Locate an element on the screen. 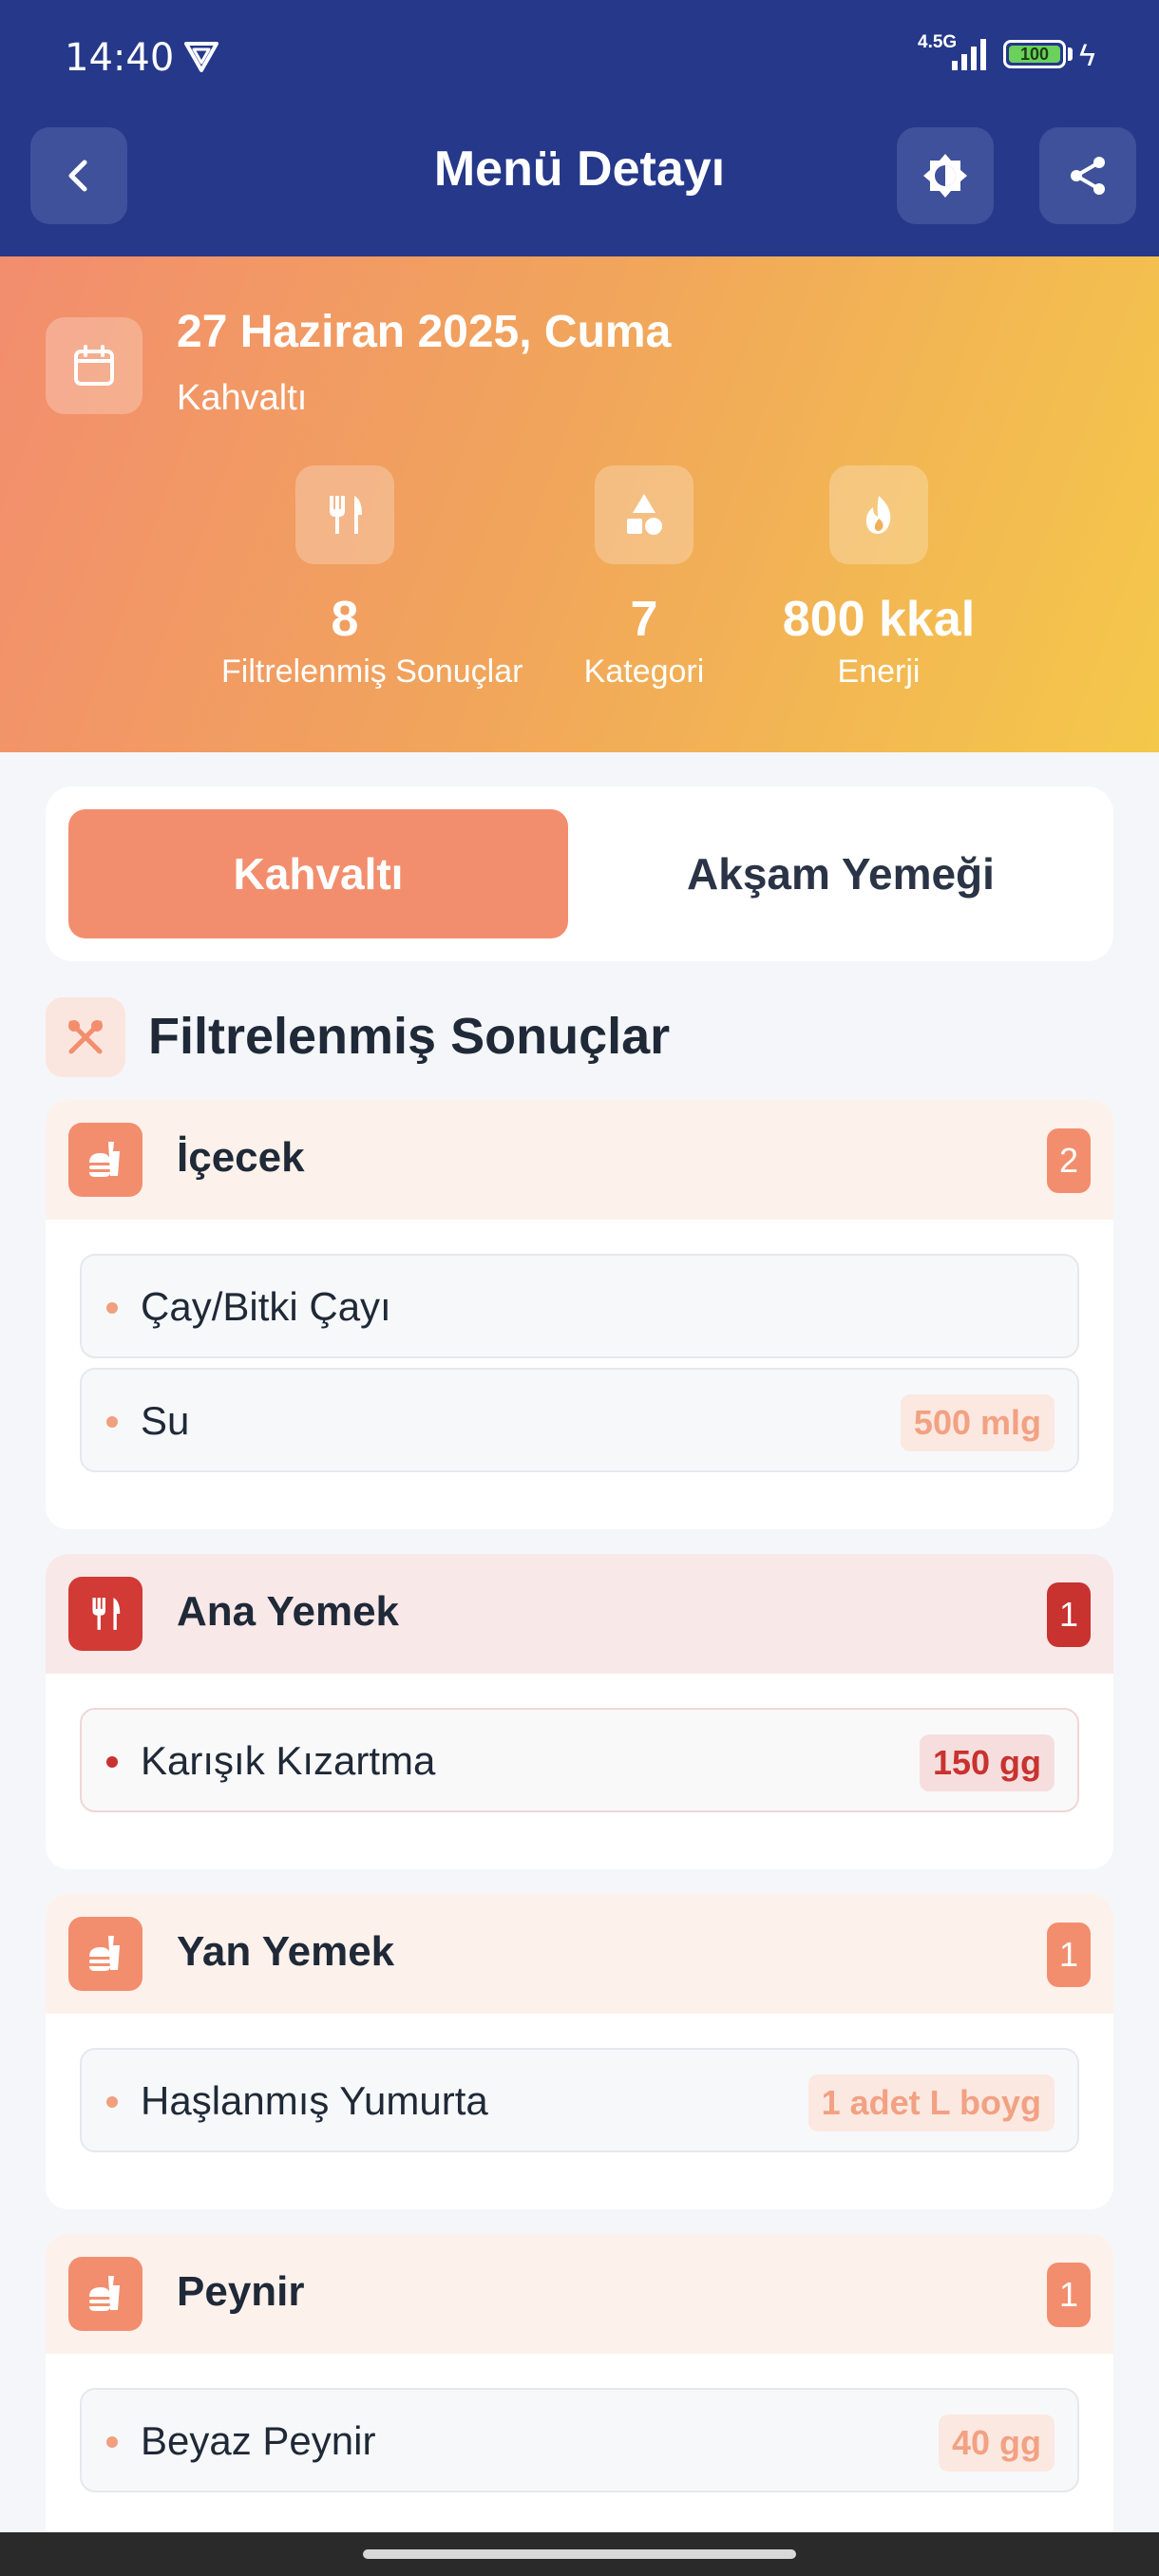  status-bar: 14:40 4.5G 100 ϟ is located at coordinates (579, 57).